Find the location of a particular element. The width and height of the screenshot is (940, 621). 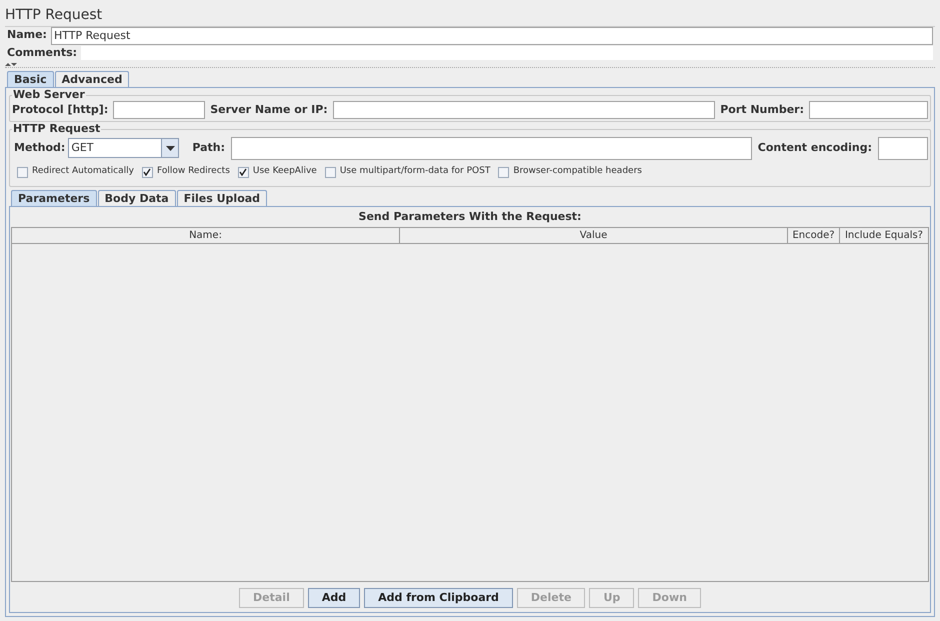

field-label: Method: is located at coordinates (40, 148).